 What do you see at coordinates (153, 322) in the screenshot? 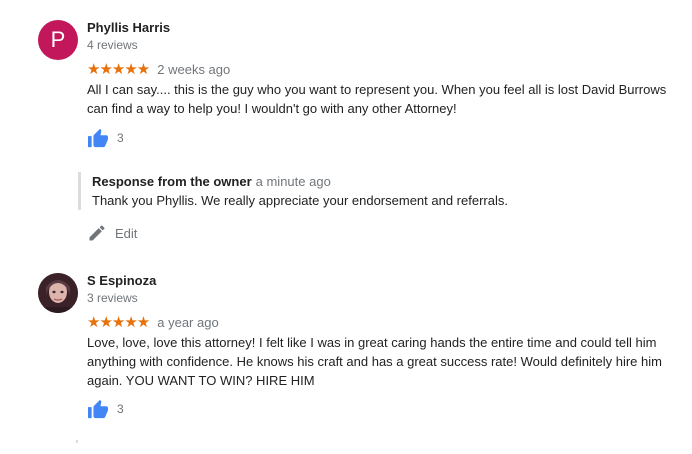
I see `rating-row: ★★★★★ a year ago` at bounding box center [153, 322].